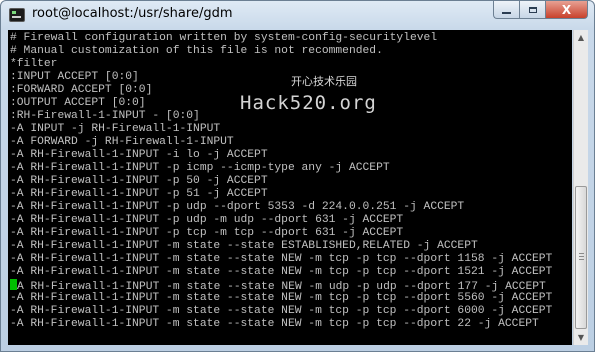 The height and width of the screenshot is (352, 595). I want to click on terminal-line: *filter, so click(281, 64).